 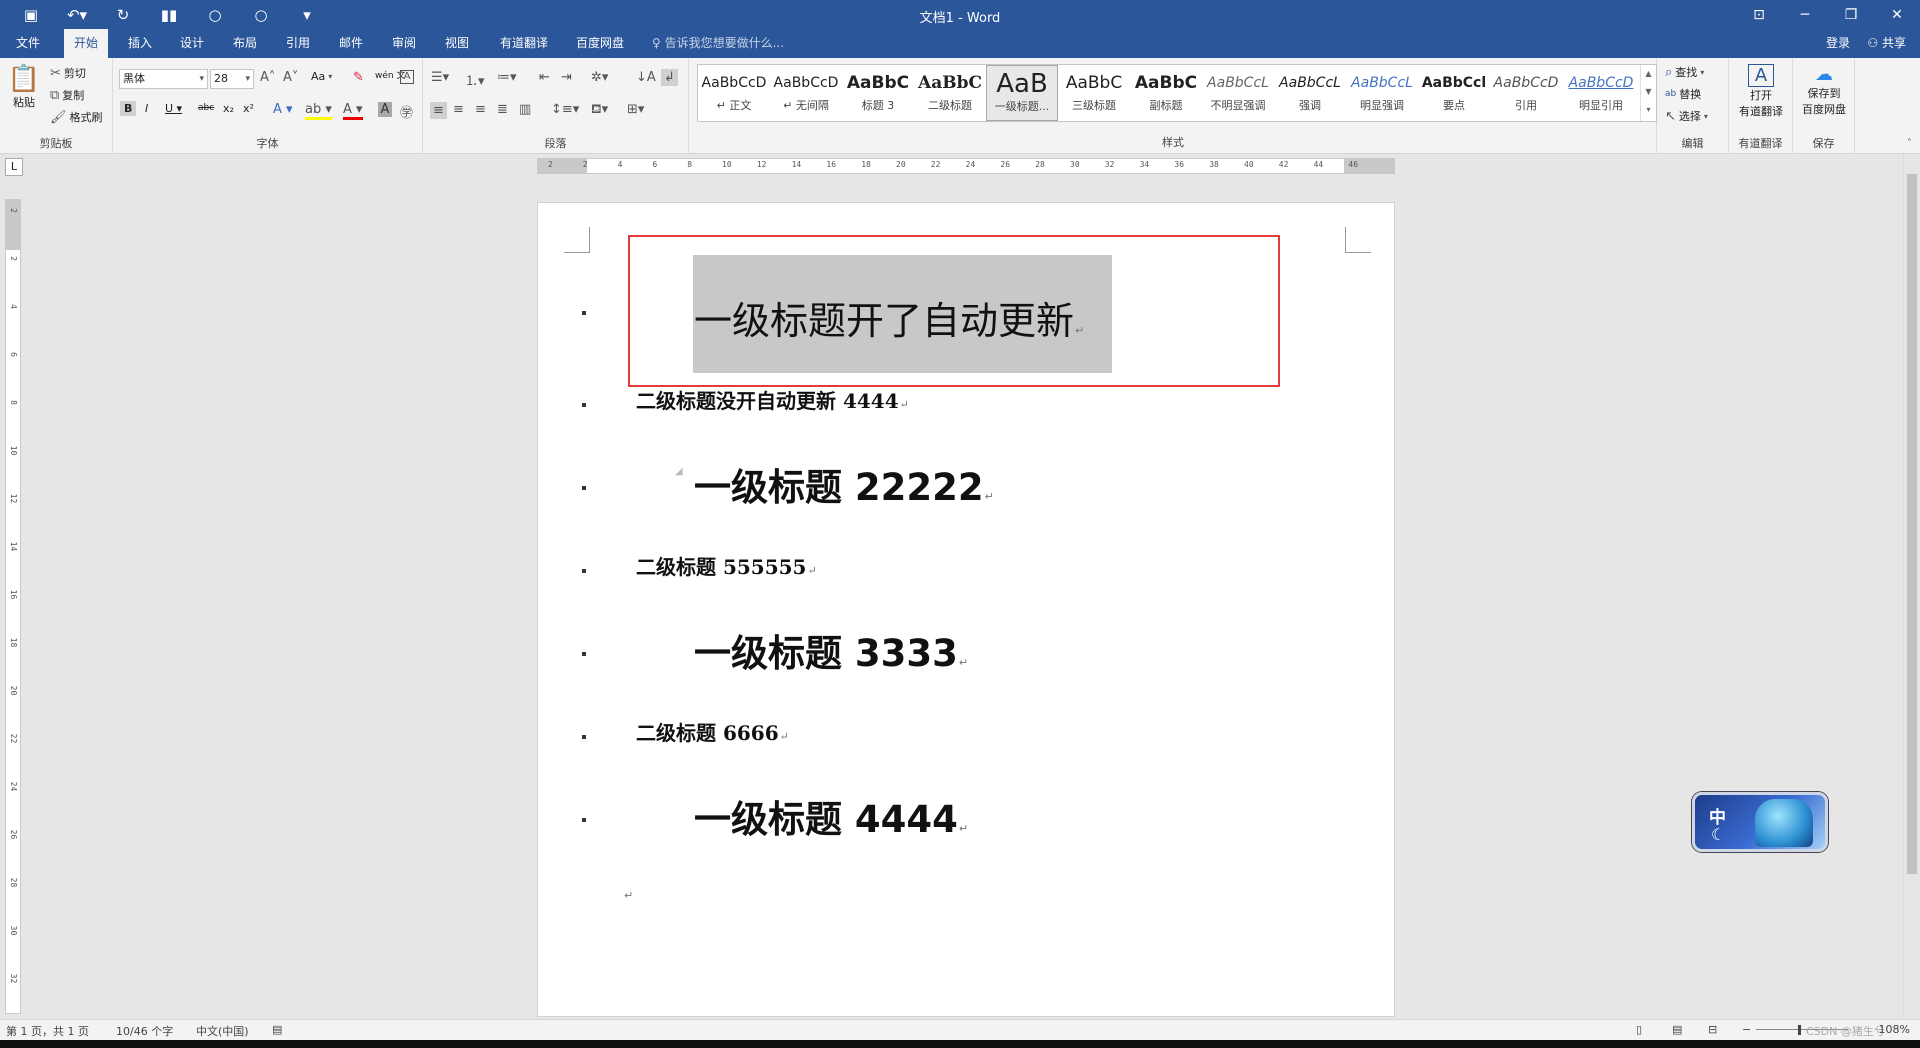 I want to click on heading-1: 一级标题 22222↵, so click(x=844, y=484).